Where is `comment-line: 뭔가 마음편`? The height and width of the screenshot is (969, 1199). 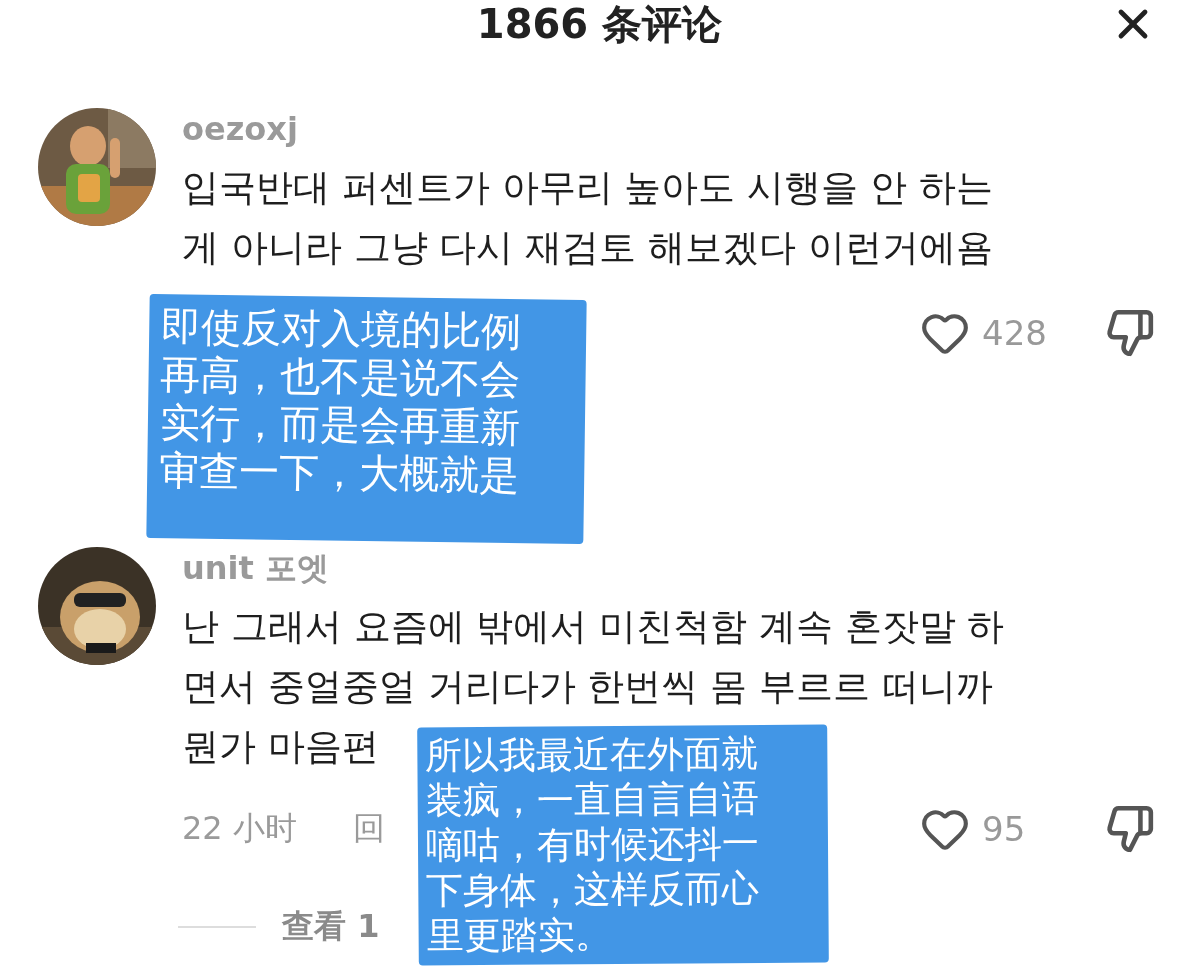
comment-line: 뭔가 마음편 is located at coordinates (280, 747).